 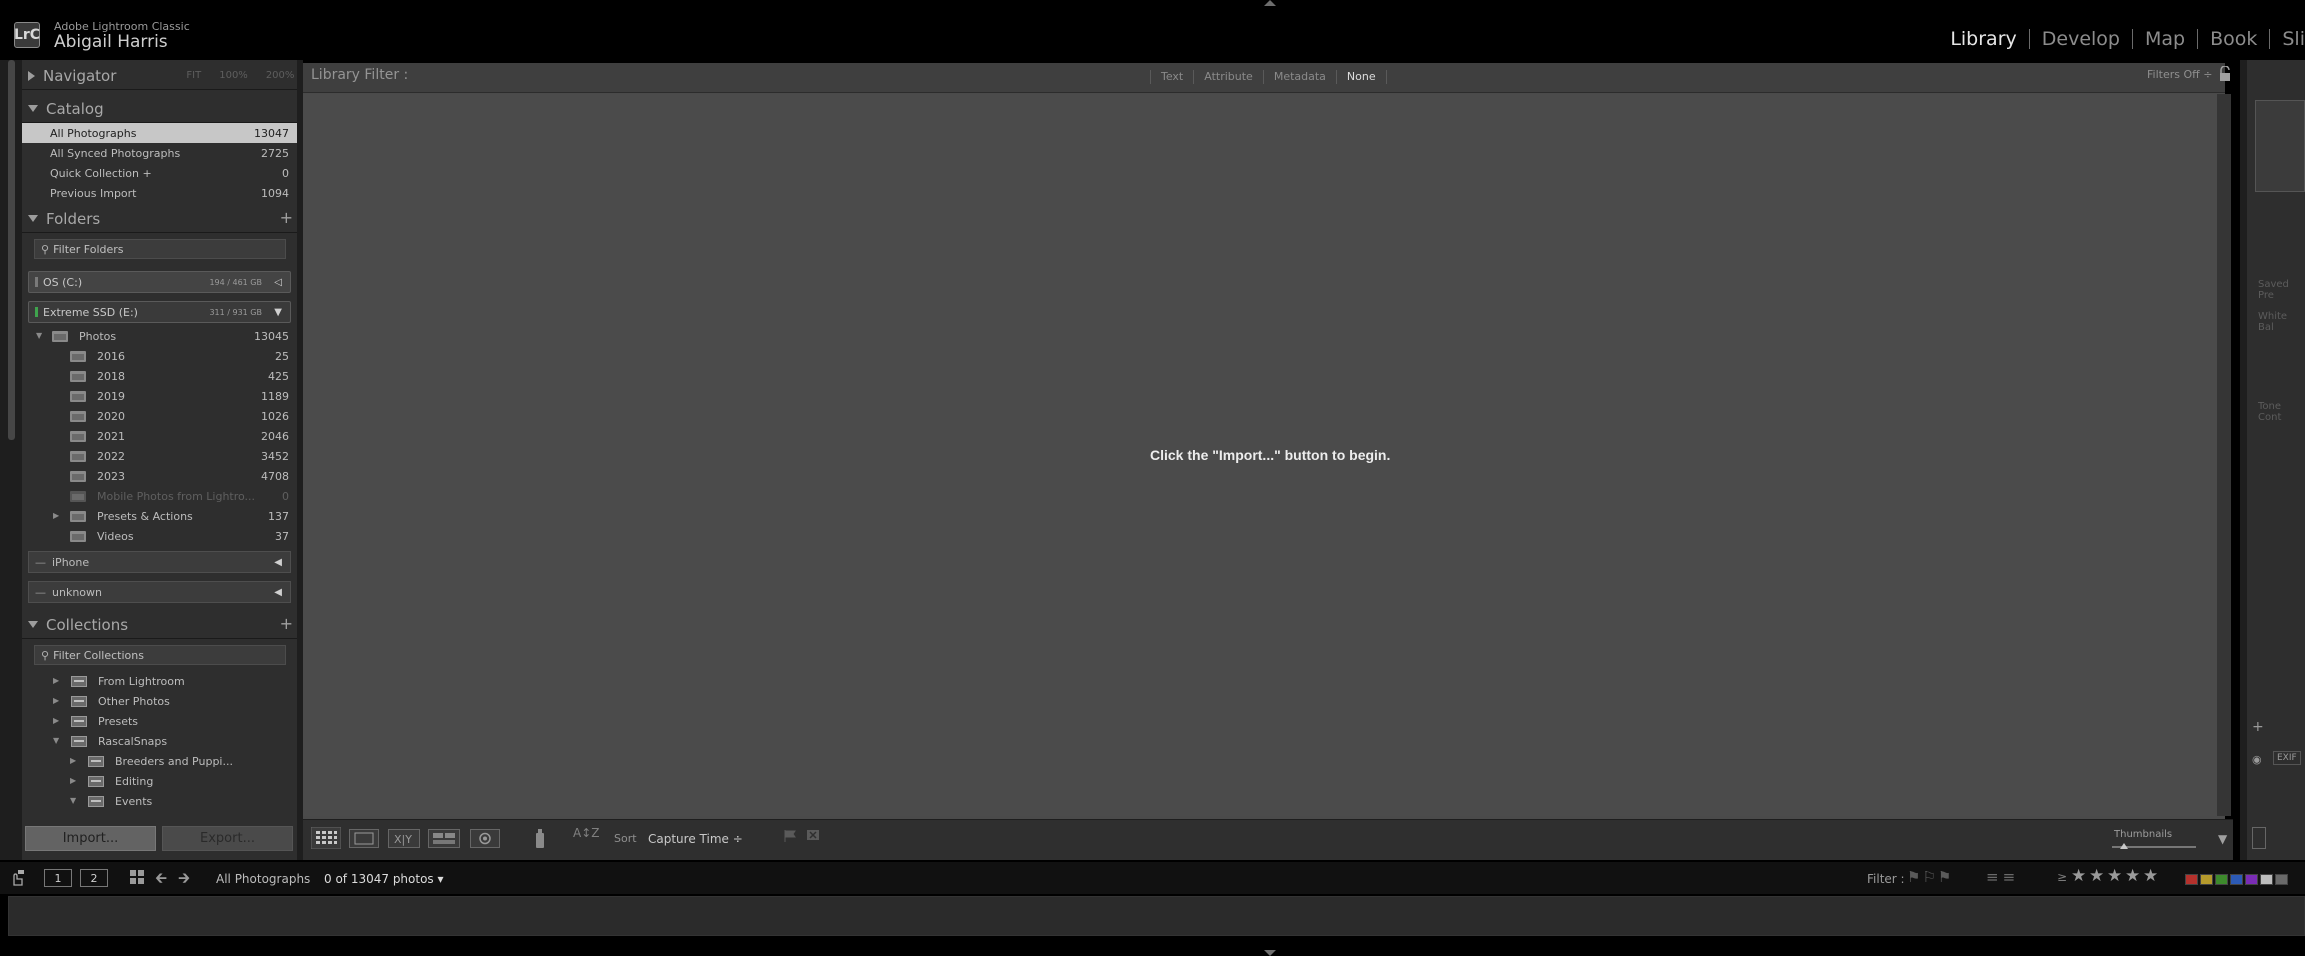 I want to click on module-develop: Develop, so click(x=2081, y=39).